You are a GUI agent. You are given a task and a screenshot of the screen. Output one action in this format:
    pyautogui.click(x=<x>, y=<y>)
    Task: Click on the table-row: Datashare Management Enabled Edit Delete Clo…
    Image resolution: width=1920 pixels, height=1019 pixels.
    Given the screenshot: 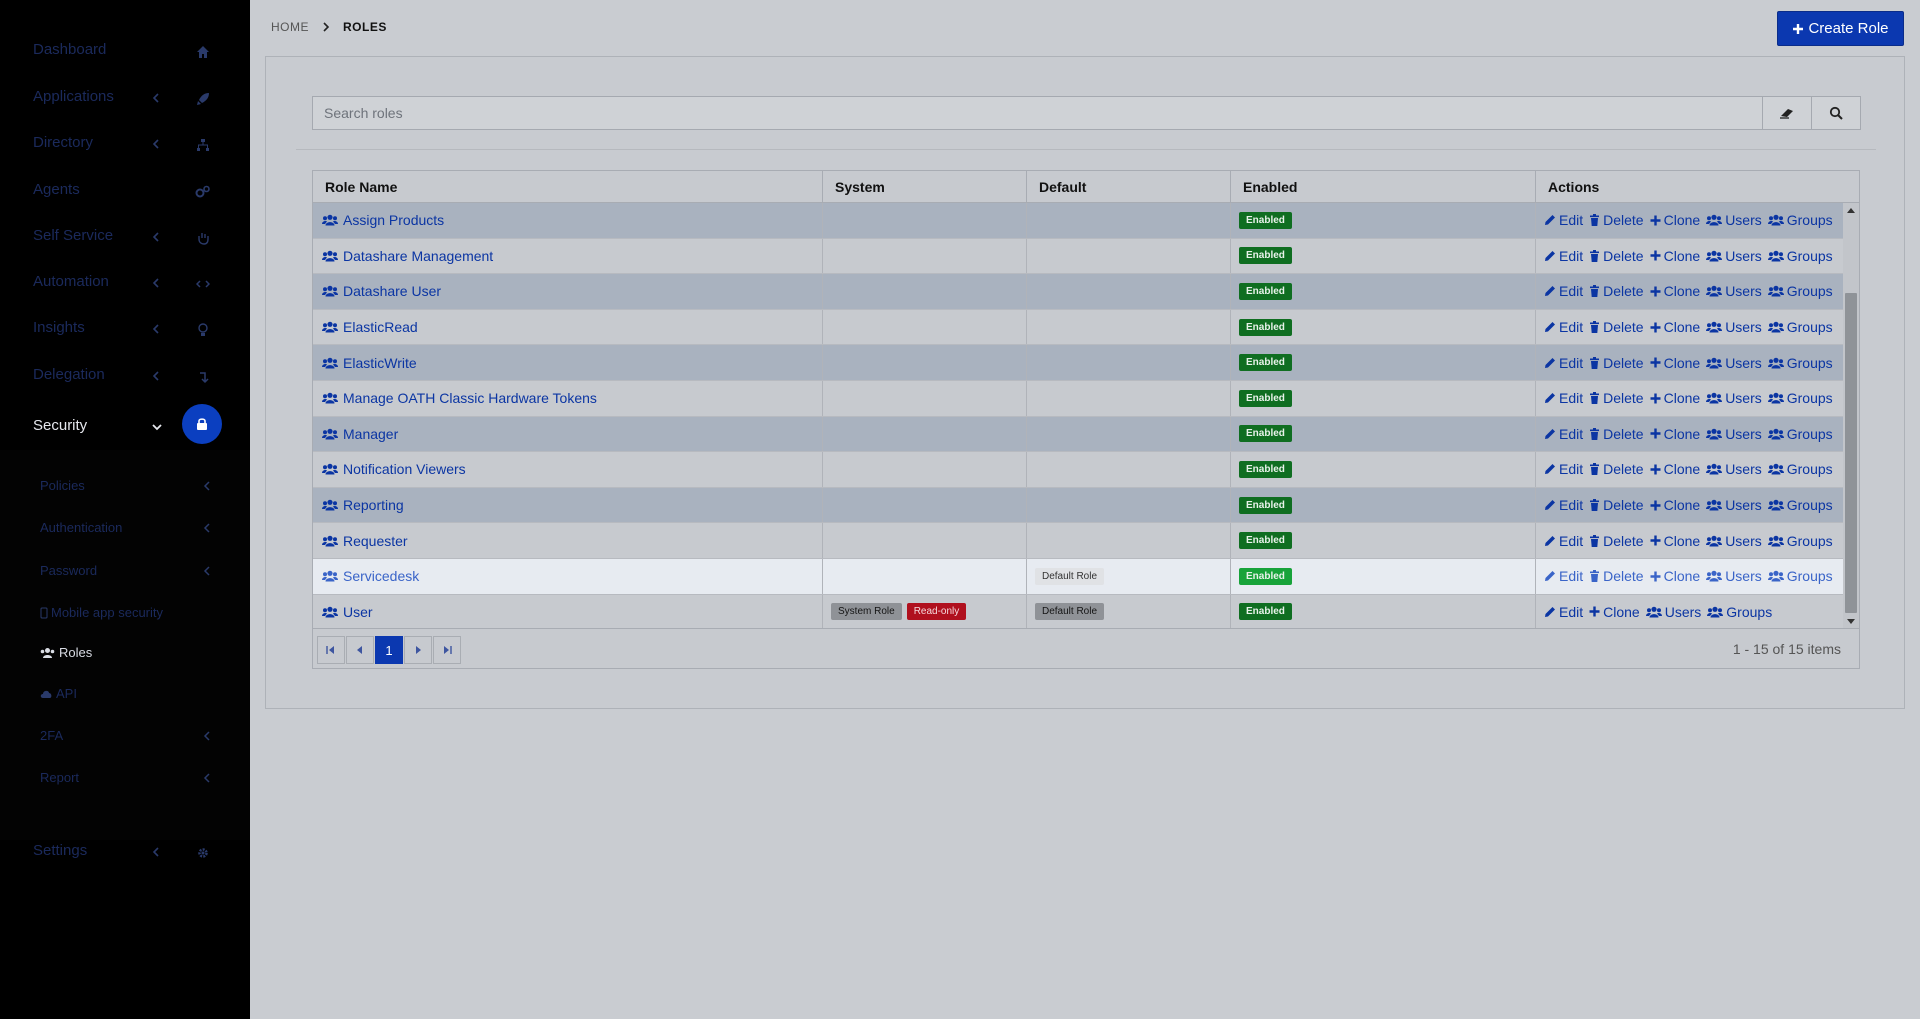 What is the action you would take?
    pyautogui.click(x=1078, y=256)
    